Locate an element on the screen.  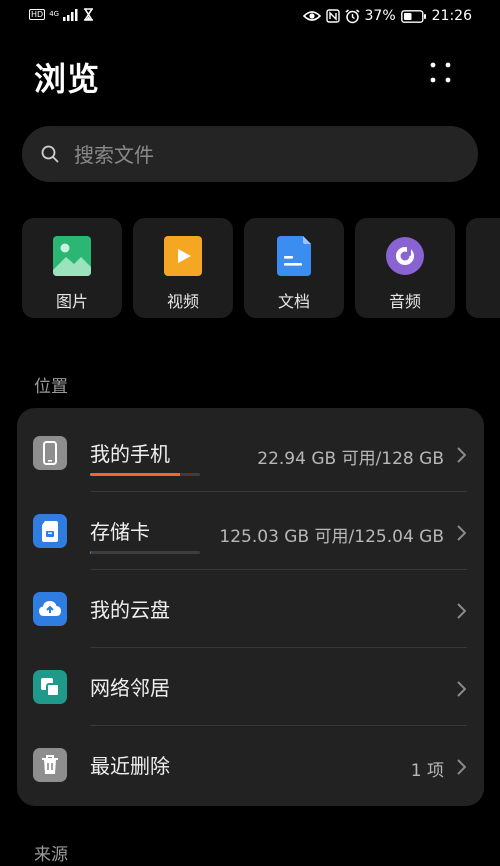
category-label: 视频 is located at coordinates (182, 301).